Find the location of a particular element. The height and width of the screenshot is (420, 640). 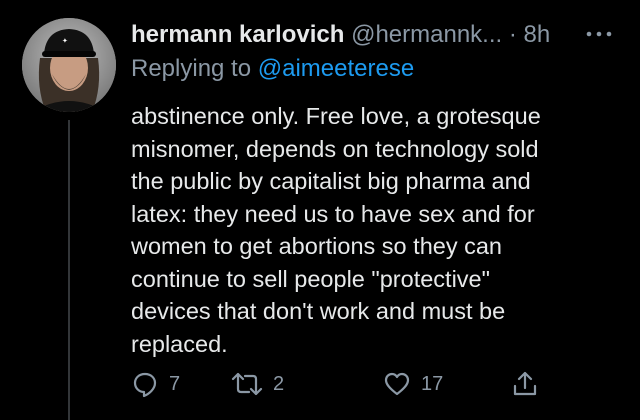

reply-count: 7 is located at coordinates (175, 383).